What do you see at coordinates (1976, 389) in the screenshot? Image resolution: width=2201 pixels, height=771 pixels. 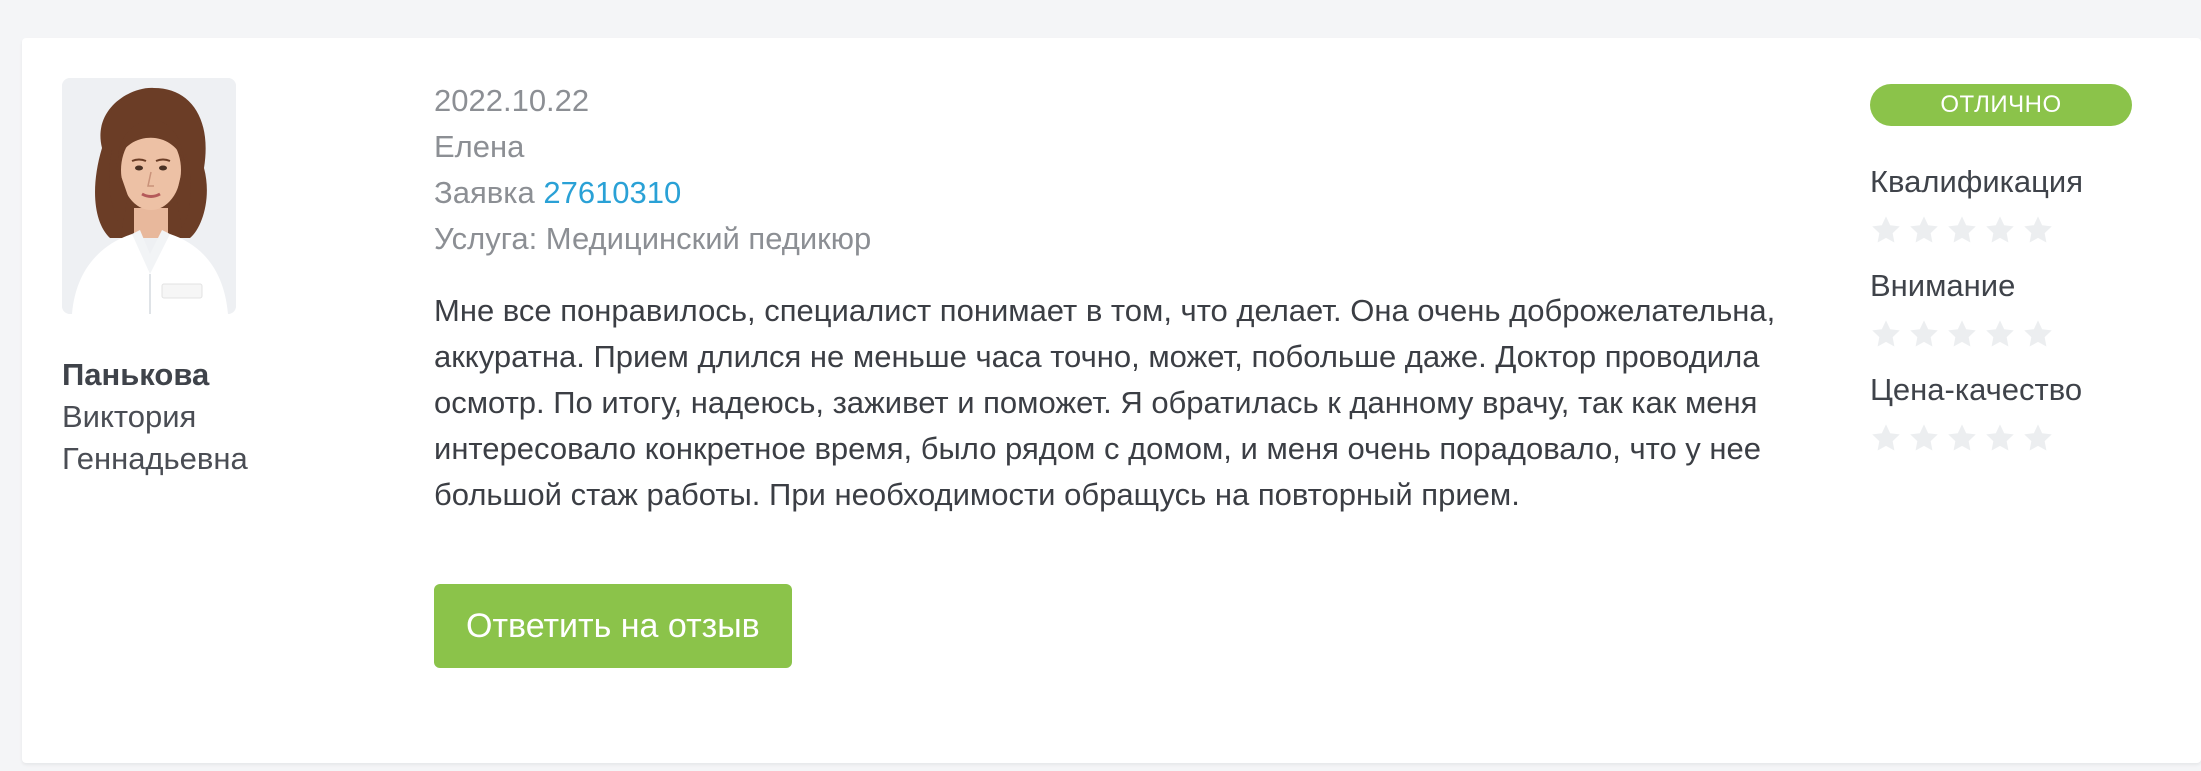 I see `rating-label: Цена-качество` at bounding box center [1976, 389].